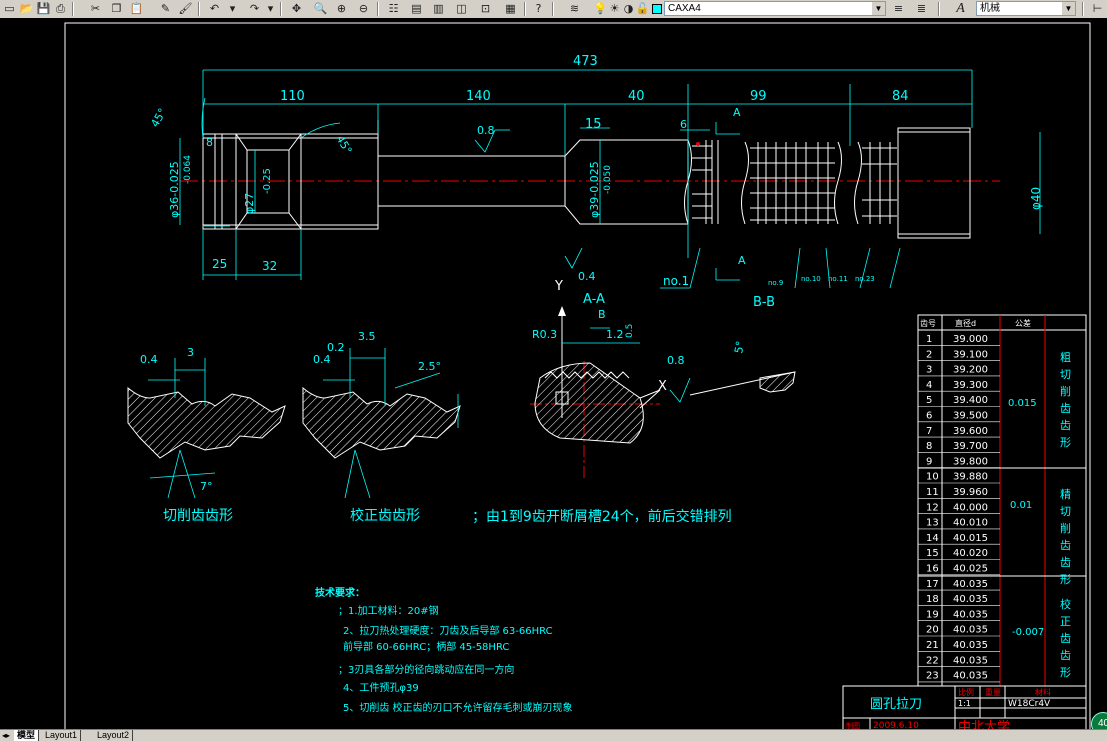  Describe the element at coordinates (929, 370) in the screenshot. I see `table-cell-no: 3` at that location.